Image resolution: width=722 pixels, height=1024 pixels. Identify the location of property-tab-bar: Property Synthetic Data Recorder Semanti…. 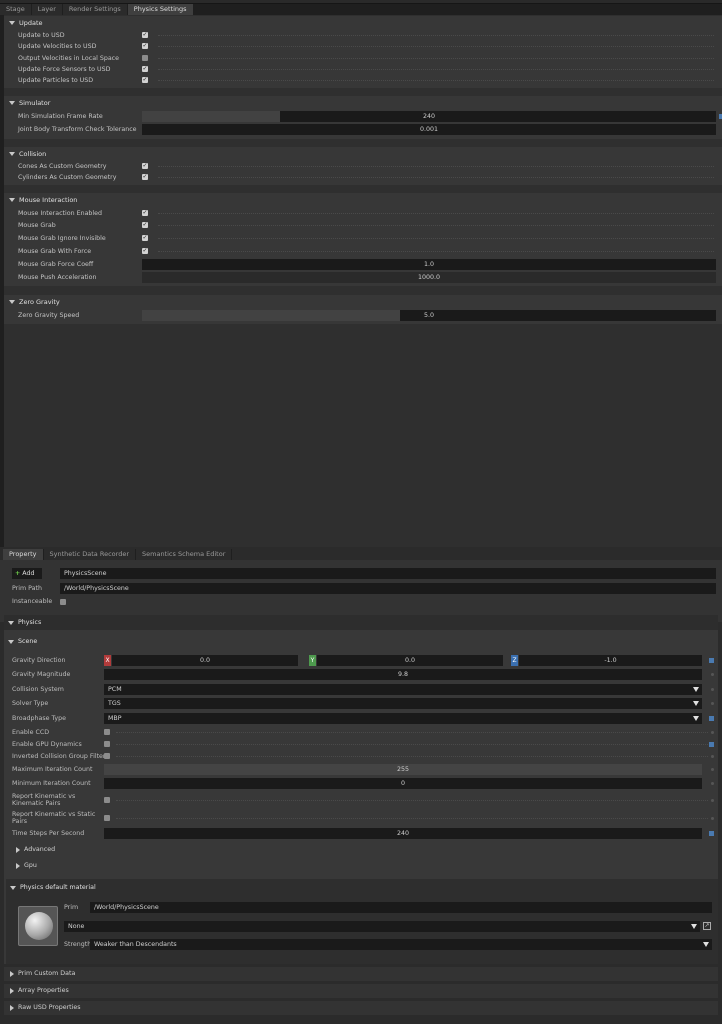
(118, 554).